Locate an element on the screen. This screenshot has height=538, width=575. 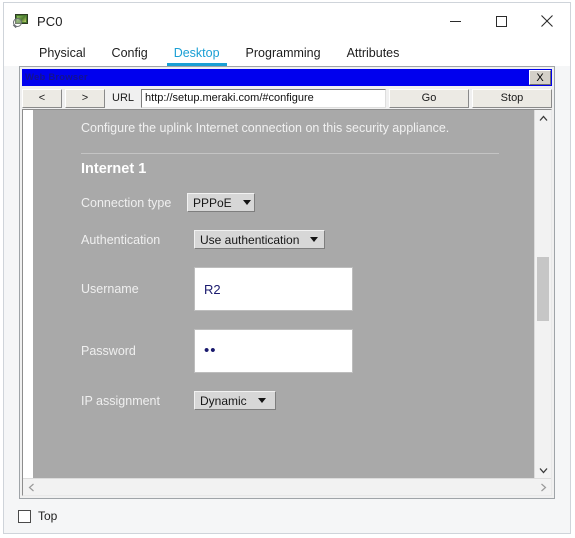
username-input: R2 is located at coordinates (273, 289).